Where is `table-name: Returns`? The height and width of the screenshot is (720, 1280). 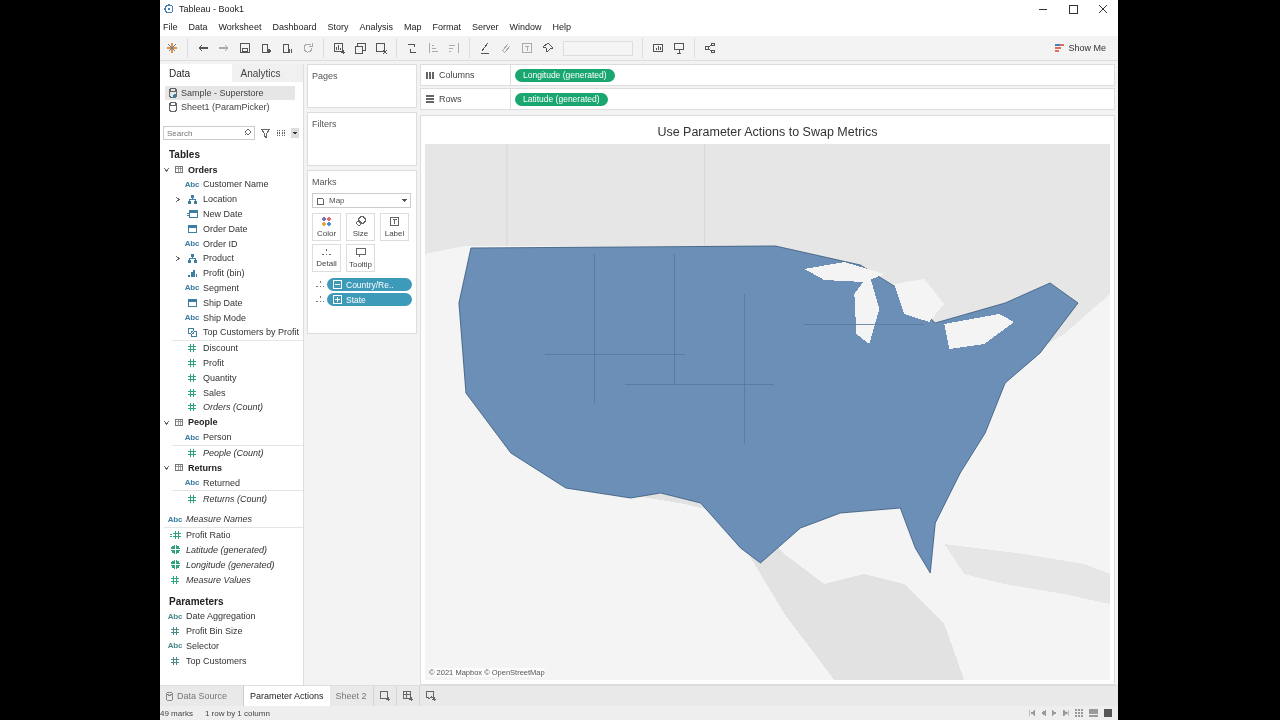 table-name: Returns is located at coordinates (205, 467).